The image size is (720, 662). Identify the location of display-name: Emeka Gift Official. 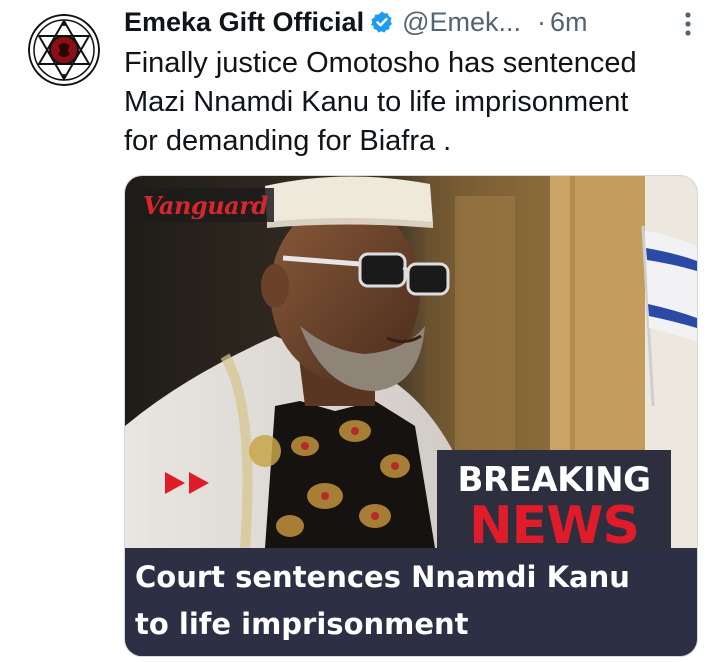
(244, 22).